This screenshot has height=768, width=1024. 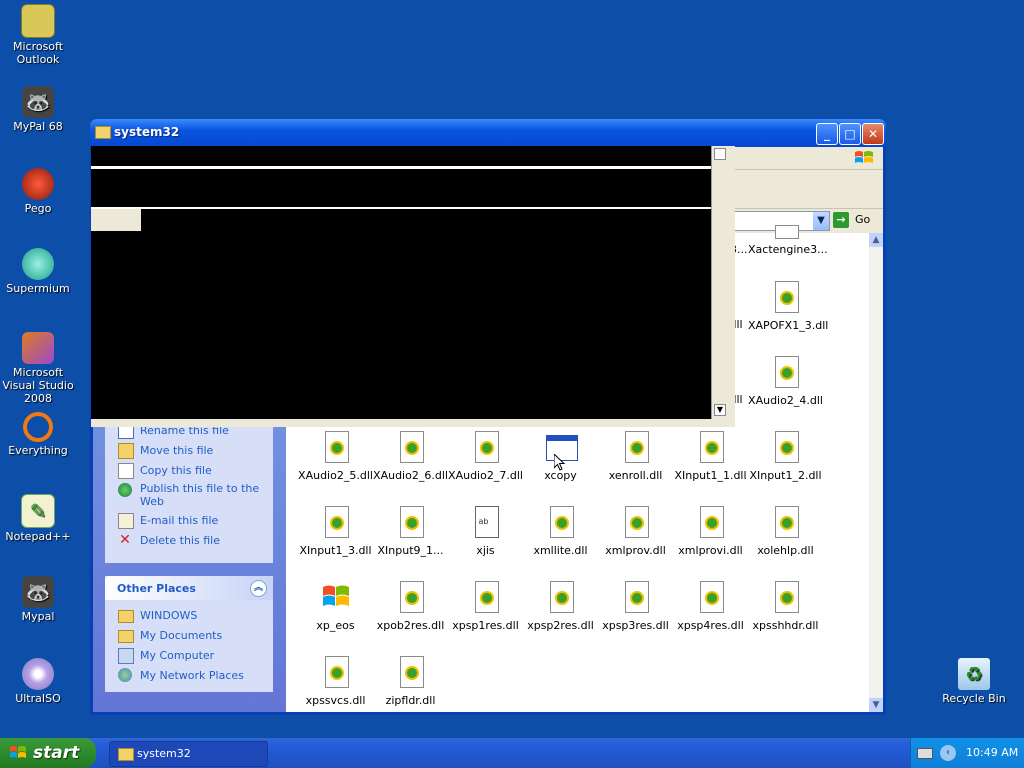 I want to click on desktop-icon-mypal: 🦝 Mypal, so click(x=38, y=599).